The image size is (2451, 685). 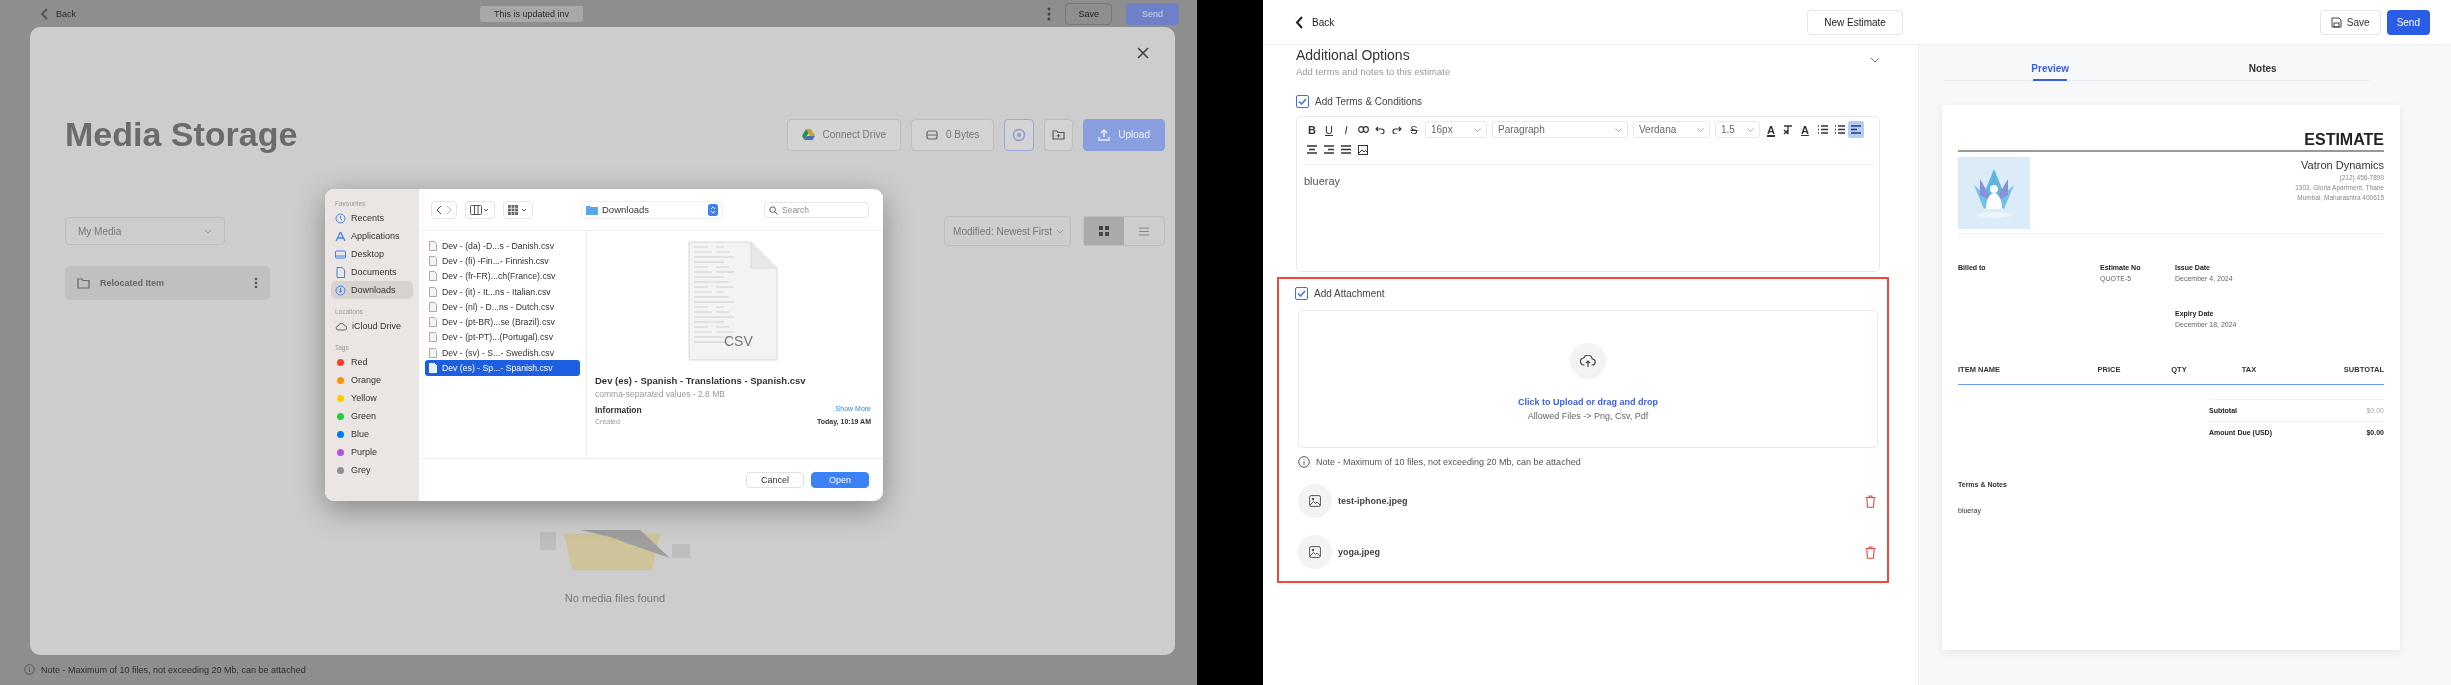 What do you see at coordinates (502, 368) in the screenshot?
I see `file-row: Dev (es) - Sp...- Spanish.csv` at bounding box center [502, 368].